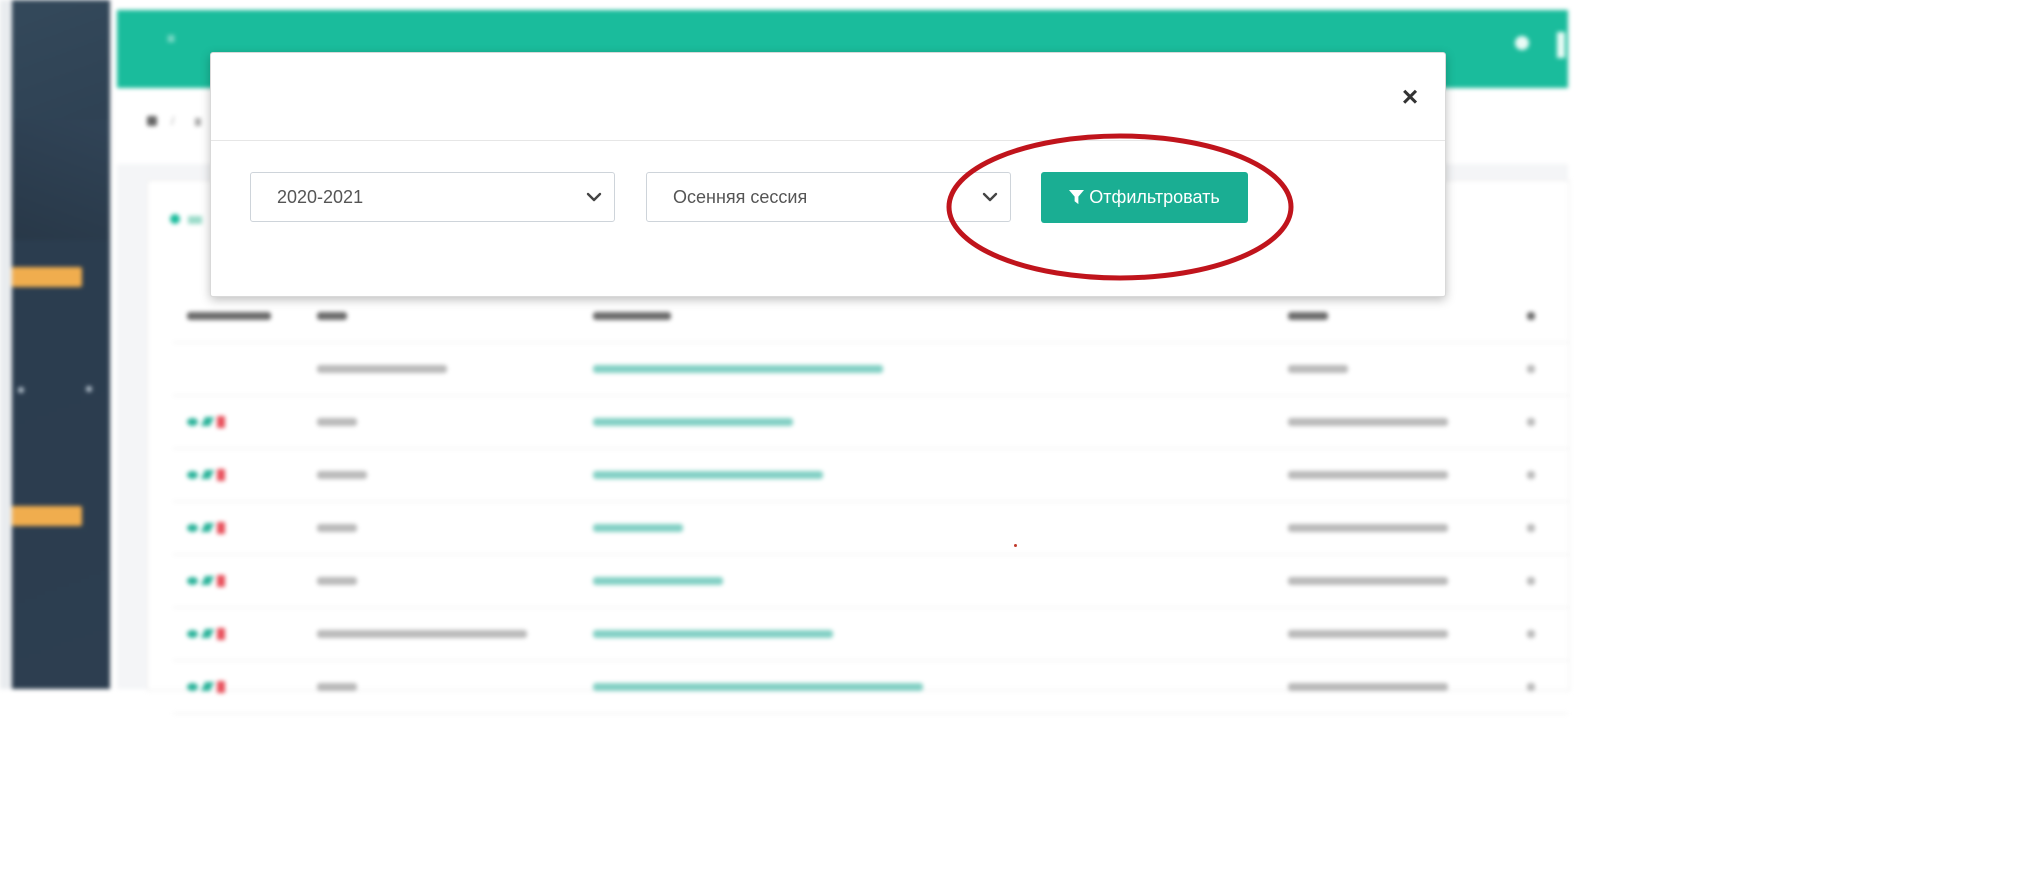 The width and height of the screenshot is (2032, 893). I want to click on home-icon, so click(152, 121).